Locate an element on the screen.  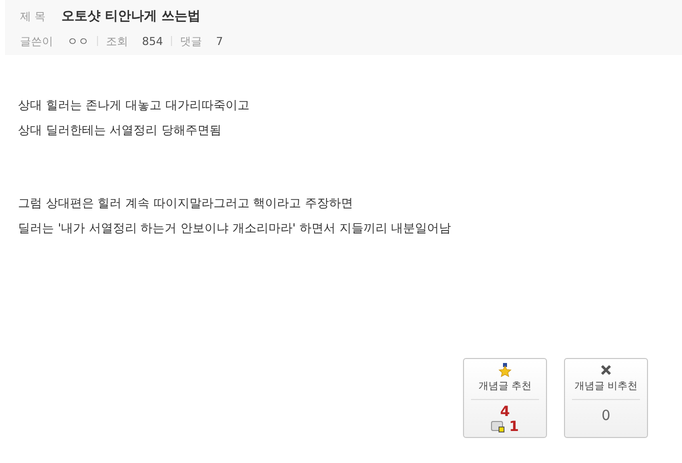
mobile-icon is located at coordinates (498, 427).